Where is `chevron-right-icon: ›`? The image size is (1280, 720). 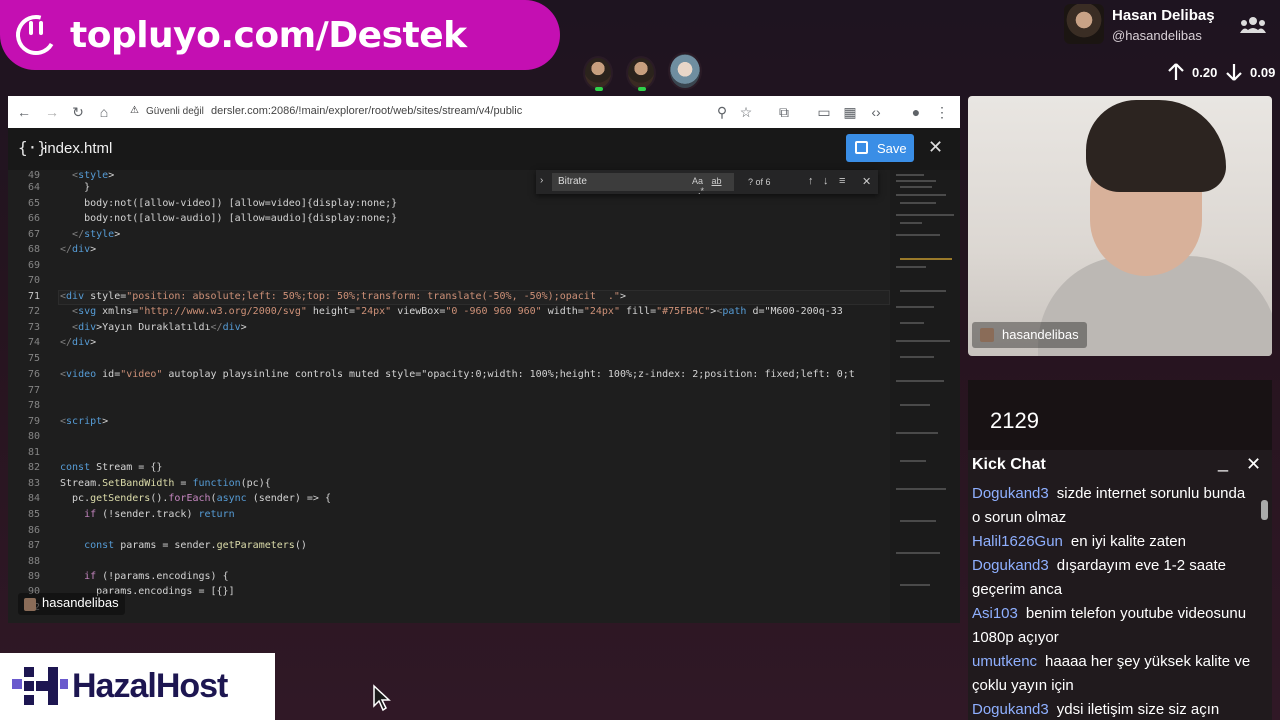 chevron-right-icon: › is located at coordinates (541, 180).